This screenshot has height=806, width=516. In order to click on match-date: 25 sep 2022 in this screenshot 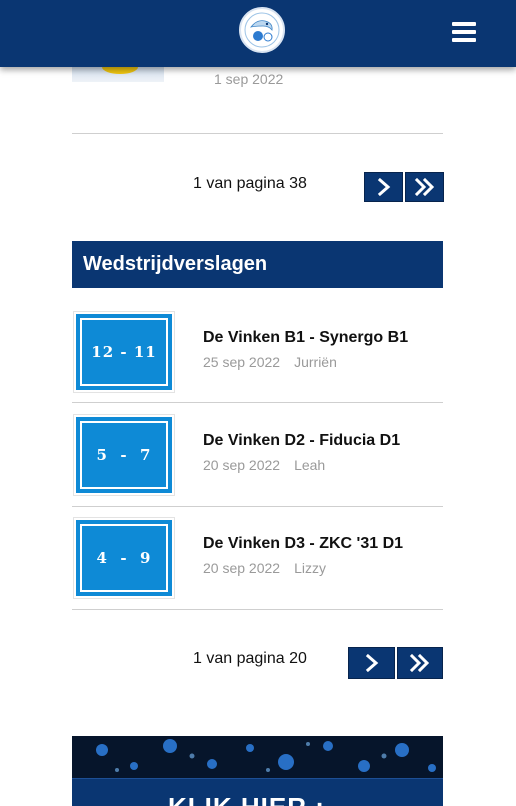, I will do `click(242, 362)`.